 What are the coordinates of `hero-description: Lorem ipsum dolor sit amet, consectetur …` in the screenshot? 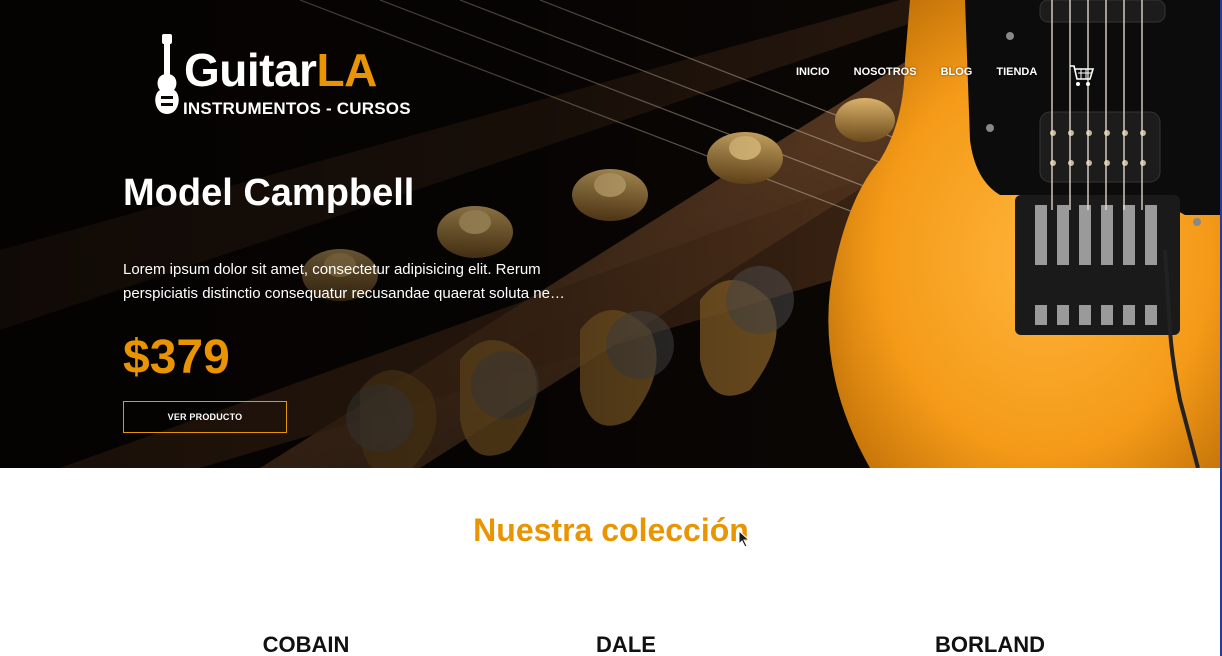 It's located at (344, 281).